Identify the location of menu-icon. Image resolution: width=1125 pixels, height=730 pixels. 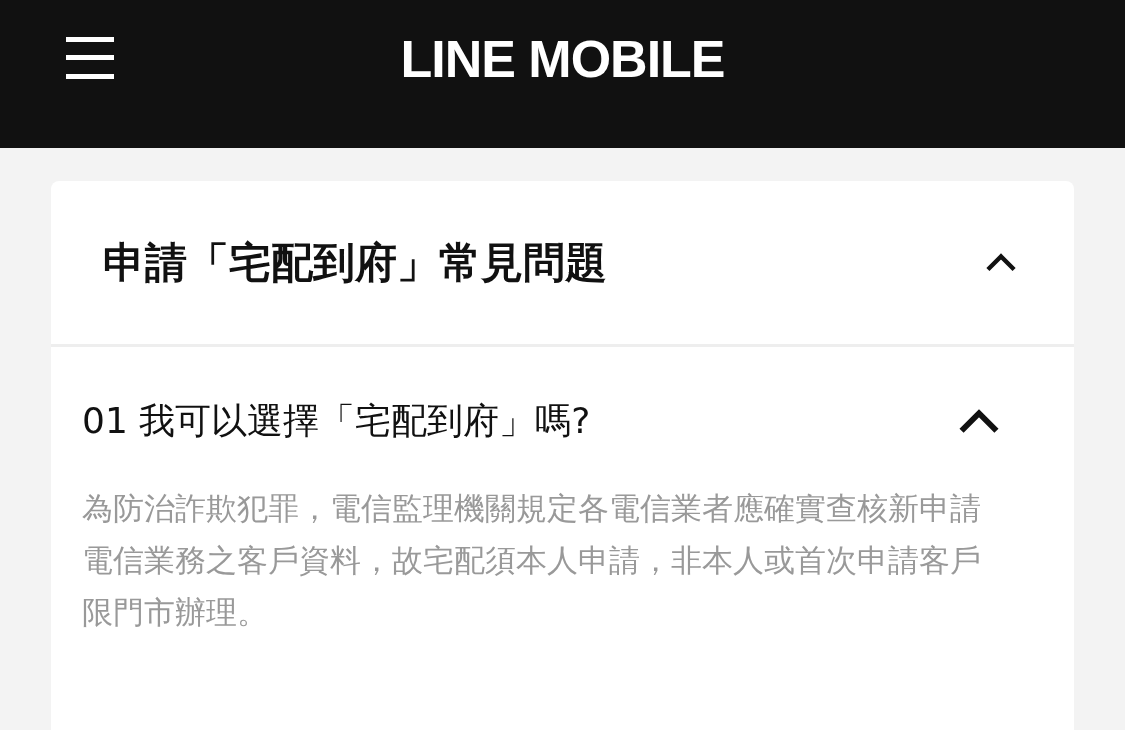
(90, 58).